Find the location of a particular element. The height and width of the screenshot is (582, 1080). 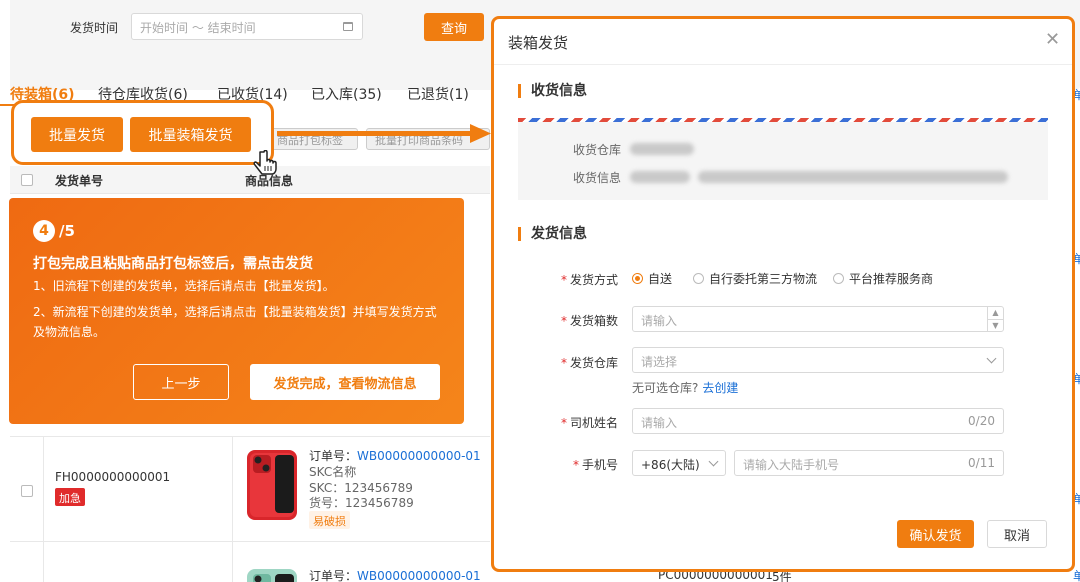

pointer-arrow-icon is located at coordinates (384, 133).